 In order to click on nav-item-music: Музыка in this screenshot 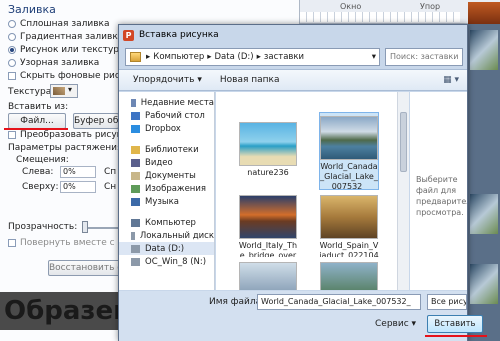, I will do `click(166, 201)`.